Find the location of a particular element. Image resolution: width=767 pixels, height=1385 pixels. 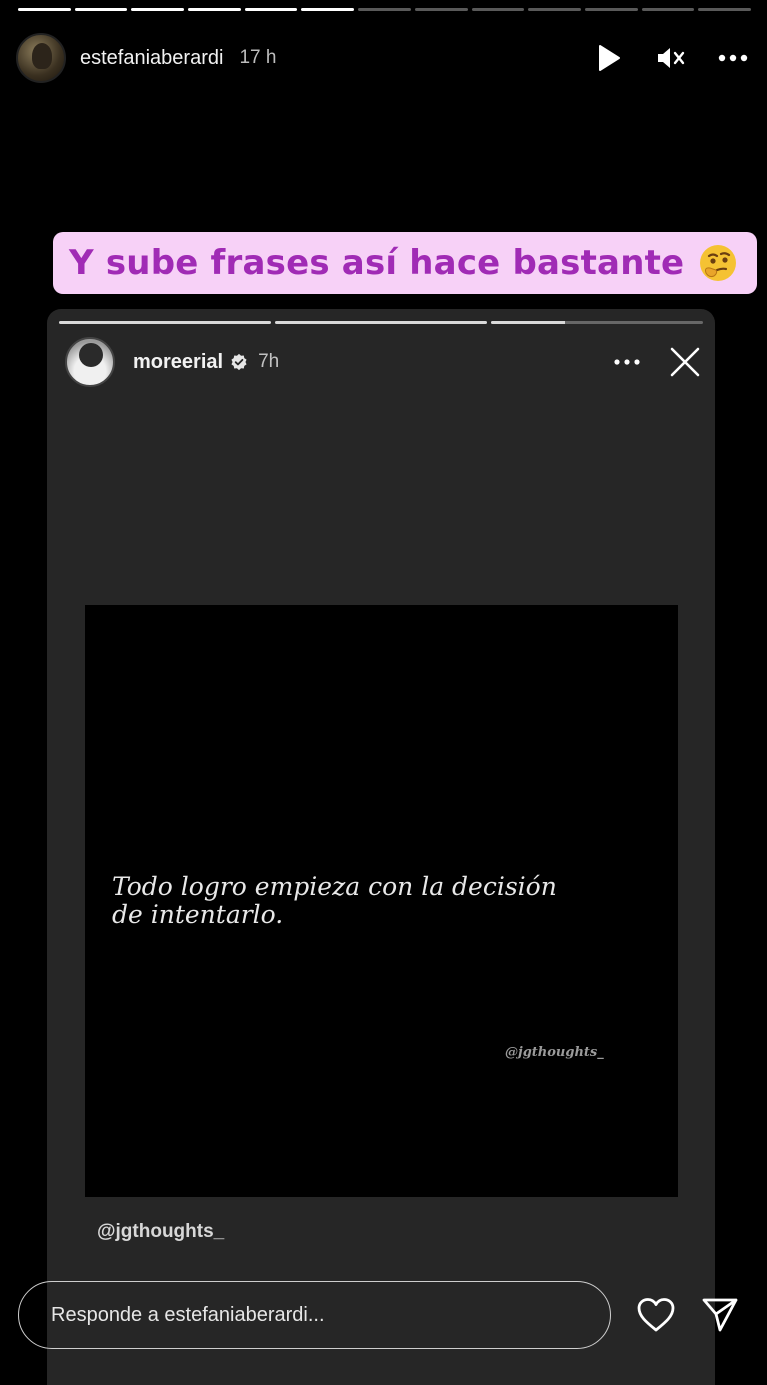

story-time: 17 h is located at coordinates (258, 57).